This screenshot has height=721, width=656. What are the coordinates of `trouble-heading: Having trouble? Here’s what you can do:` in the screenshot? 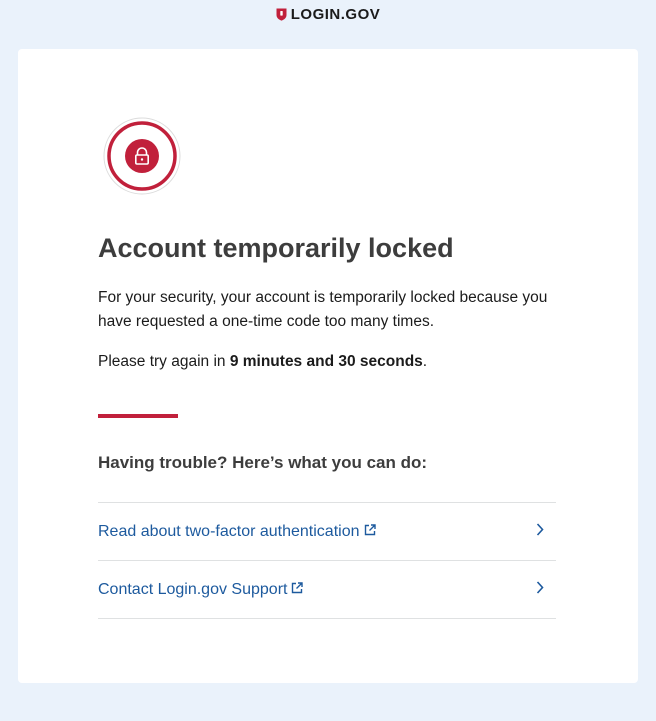 It's located at (263, 462).